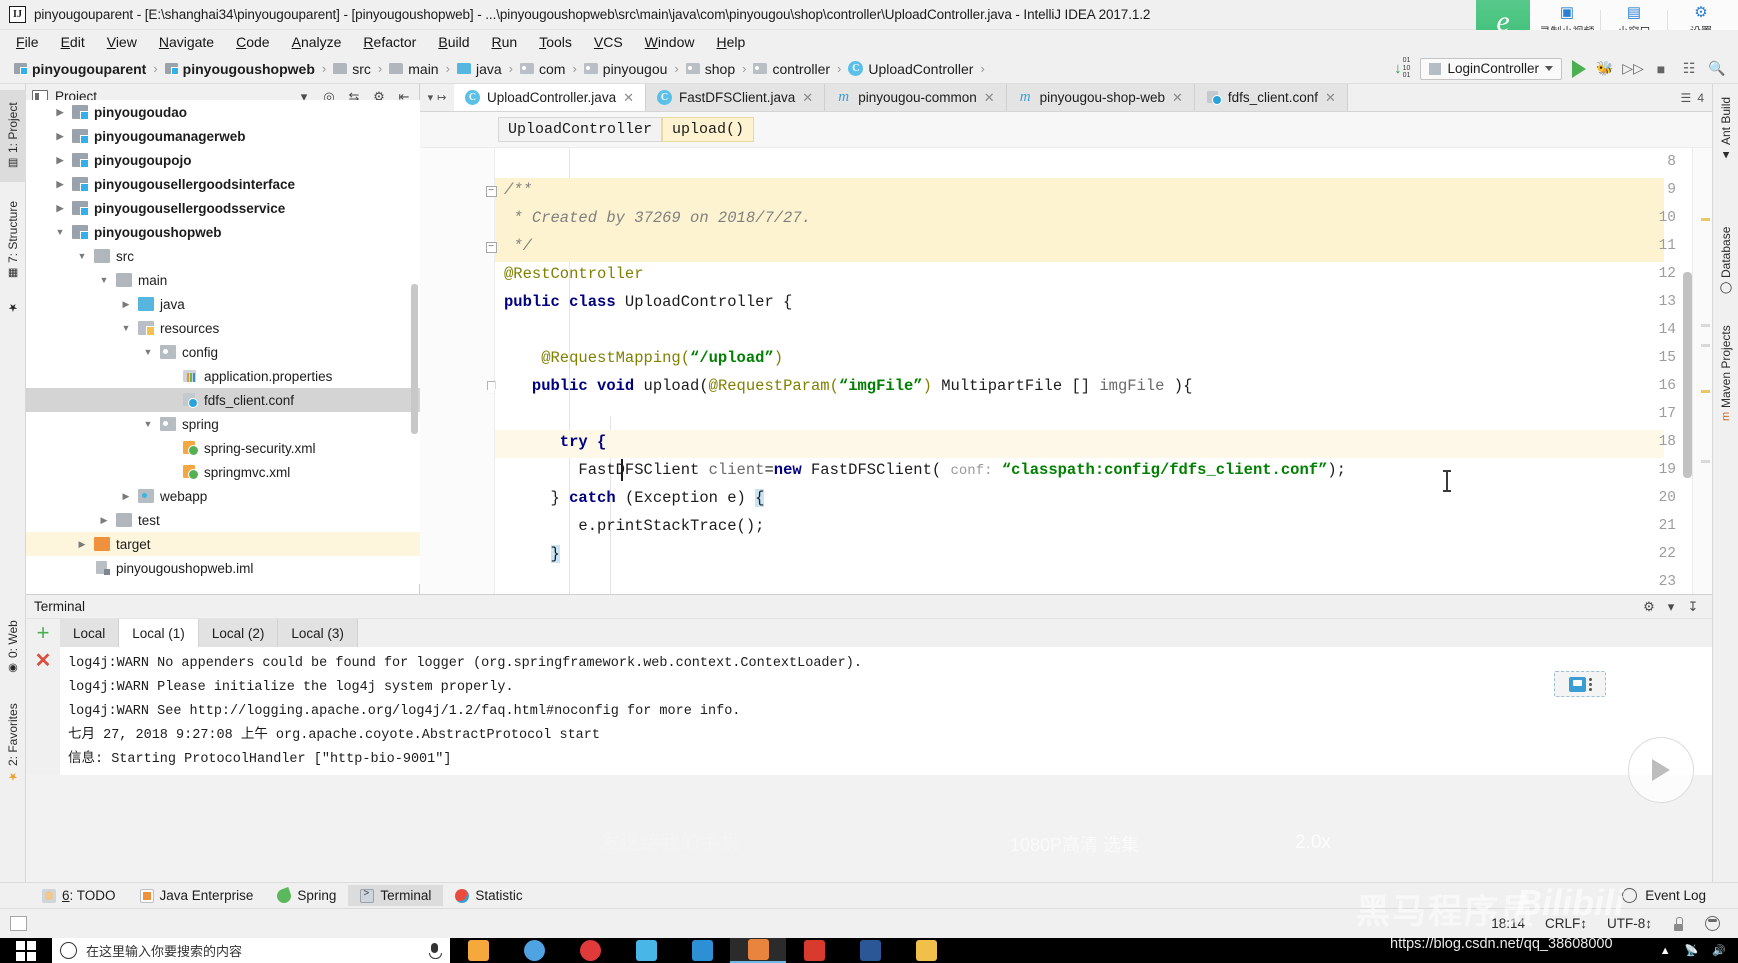 This screenshot has height=963, width=1738. I want to click on status-memory-indicator, so click(18, 923).